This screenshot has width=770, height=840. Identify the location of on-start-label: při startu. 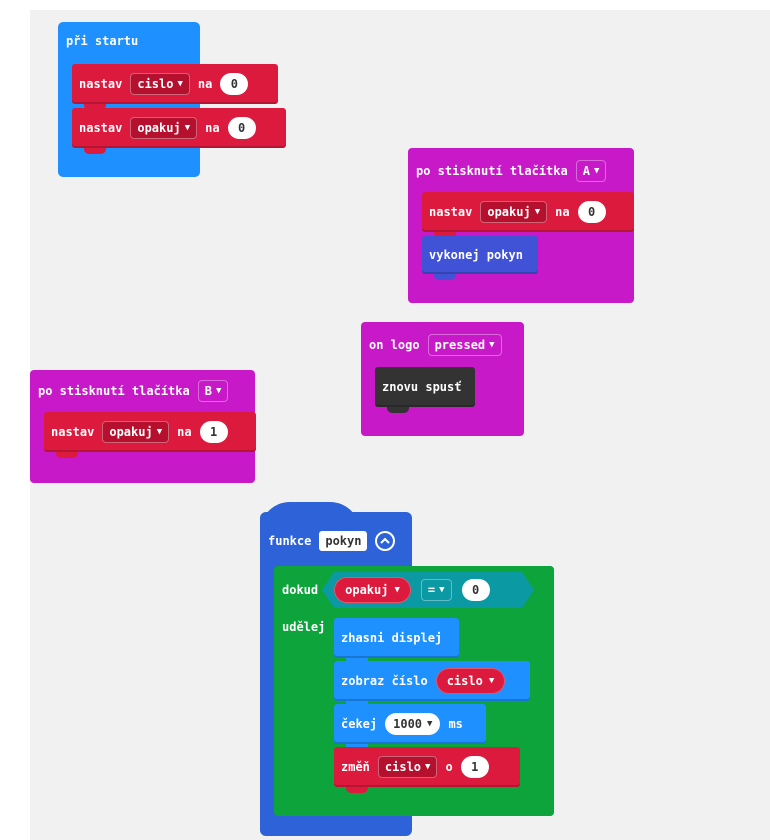
(102, 41).